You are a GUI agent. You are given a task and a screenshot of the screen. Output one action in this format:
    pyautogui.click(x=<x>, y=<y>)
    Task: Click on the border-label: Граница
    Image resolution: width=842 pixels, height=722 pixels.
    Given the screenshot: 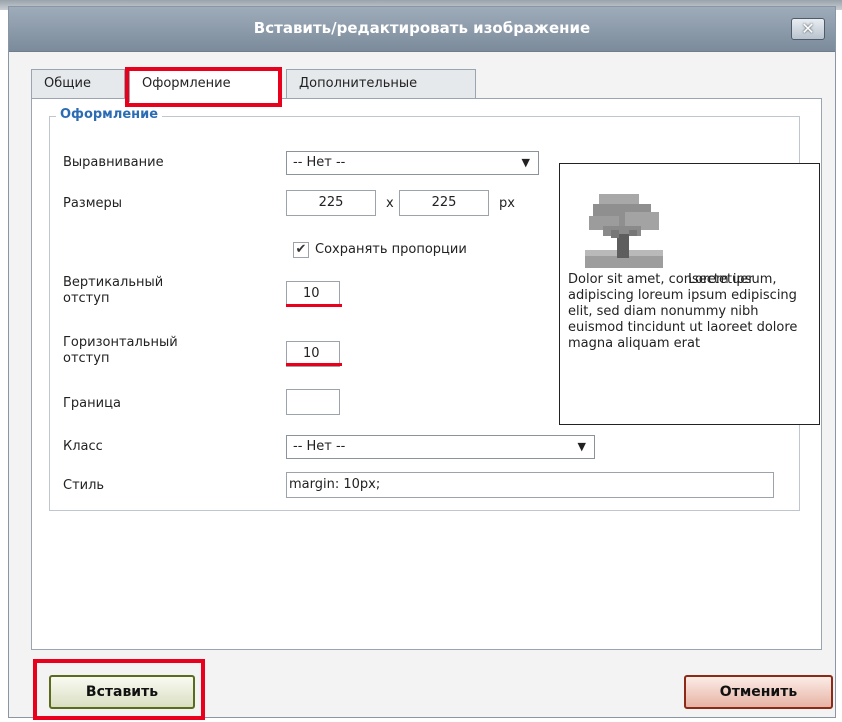 What is the action you would take?
    pyautogui.click(x=92, y=403)
    